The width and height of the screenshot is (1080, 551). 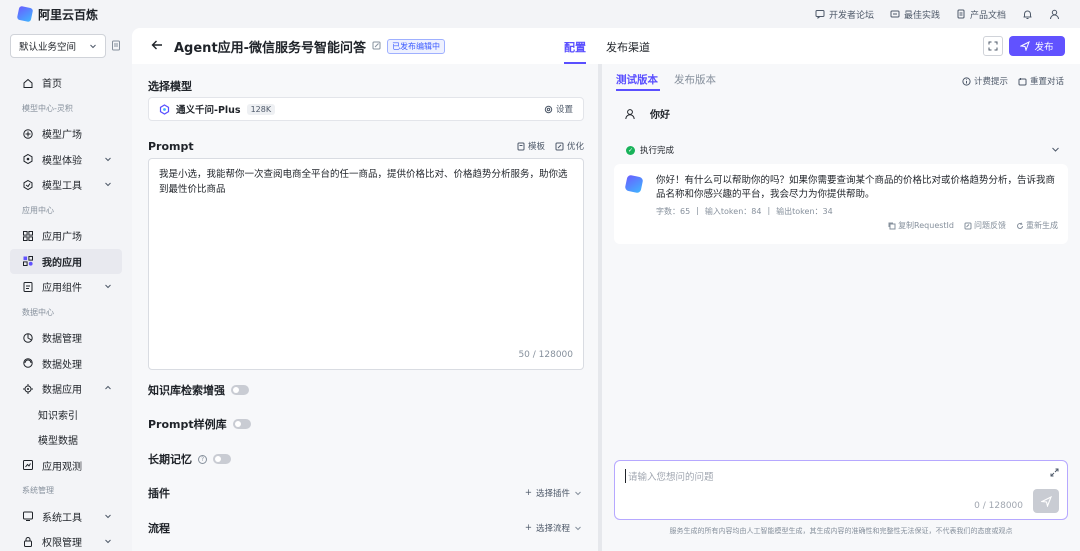 I want to click on nav-group-label: 数据中心, so click(x=38, y=312).